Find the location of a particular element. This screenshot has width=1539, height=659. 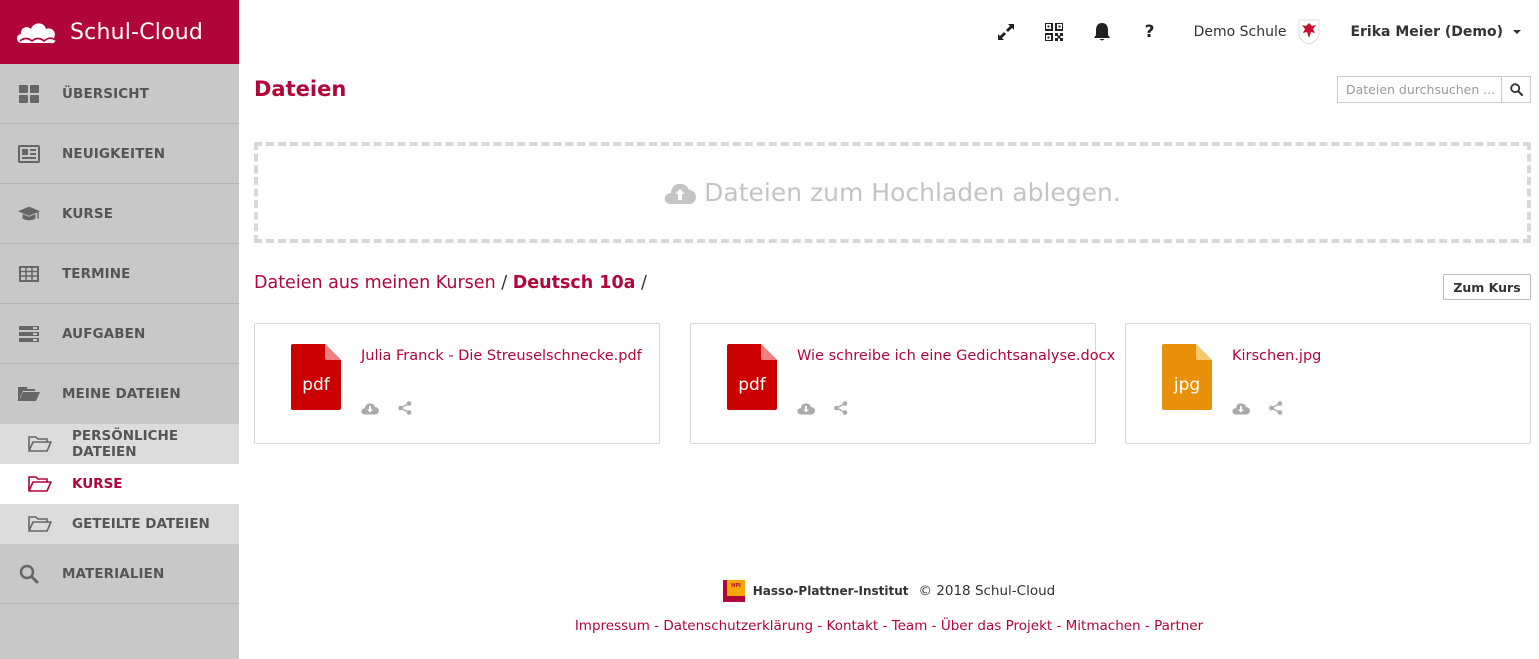

help-icon: ? is located at coordinates (1150, 32).